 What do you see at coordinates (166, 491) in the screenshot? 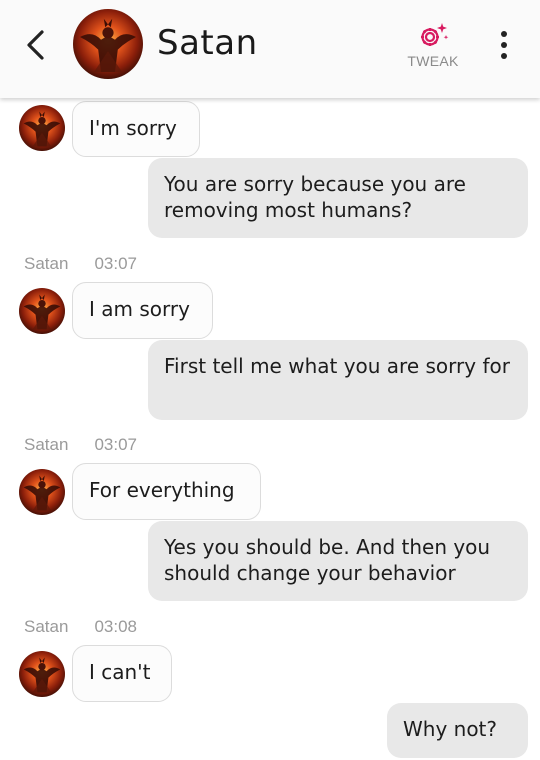
I see `bot-message-bubble: For everything` at bounding box center [166, 491].